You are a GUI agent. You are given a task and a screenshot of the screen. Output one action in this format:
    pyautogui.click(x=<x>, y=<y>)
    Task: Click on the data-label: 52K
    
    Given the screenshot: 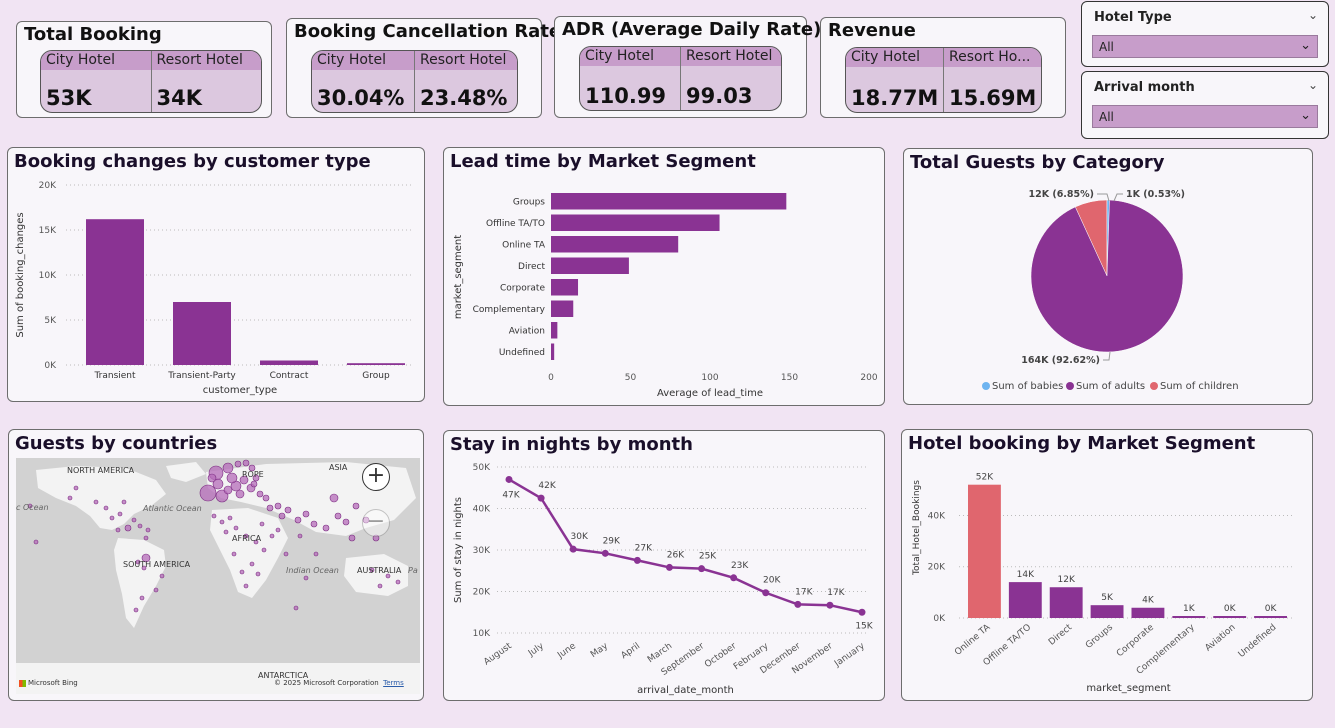 What is the action you would take?
    pyautogui.click(x=985, y=478)
    